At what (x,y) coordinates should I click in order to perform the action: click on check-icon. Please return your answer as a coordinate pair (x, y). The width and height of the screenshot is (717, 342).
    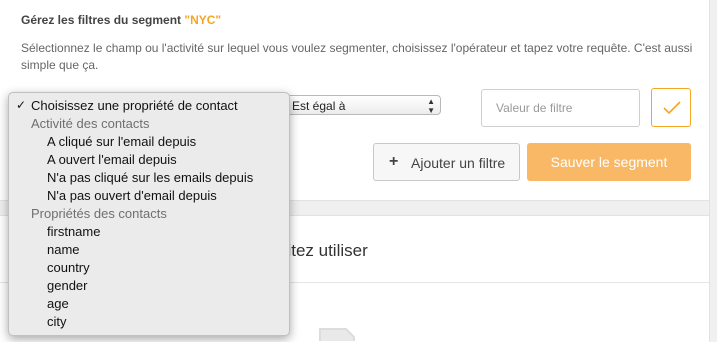
    Looking at the image, I should click on (672, 108).